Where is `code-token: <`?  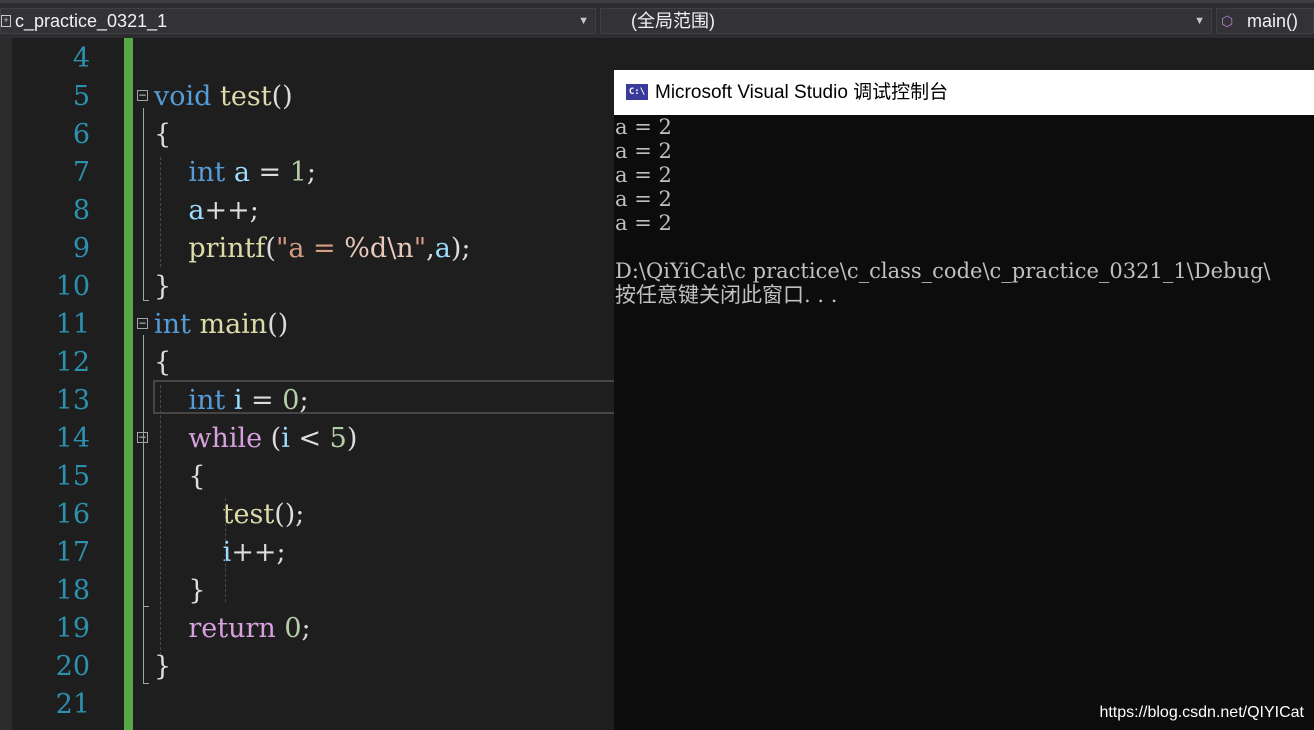
code-token: < is located at coordinates (309, 438).